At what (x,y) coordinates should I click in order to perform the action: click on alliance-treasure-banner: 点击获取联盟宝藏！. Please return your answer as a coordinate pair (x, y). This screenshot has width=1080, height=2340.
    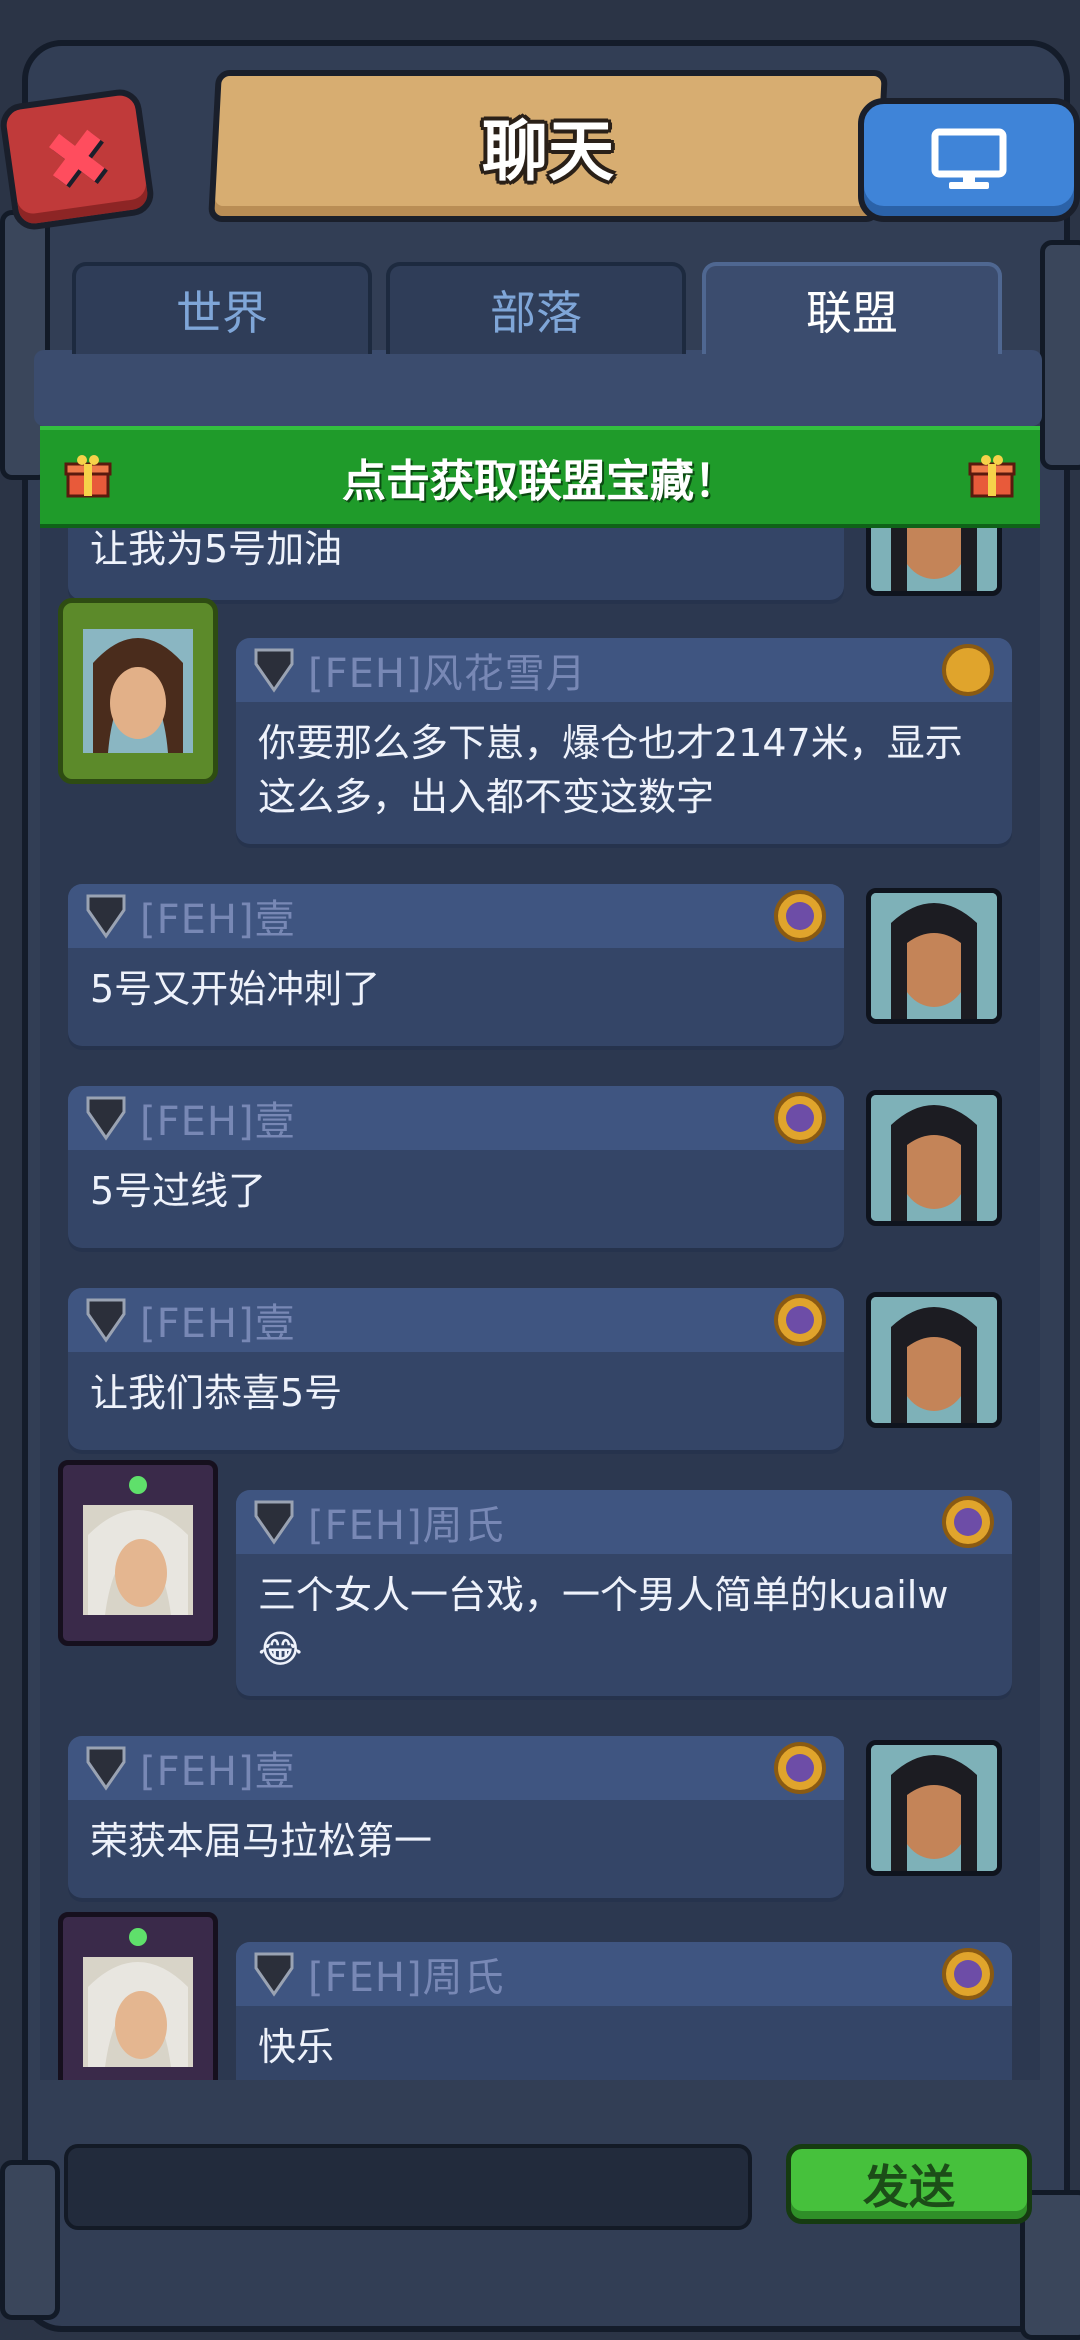
    Looking at the image, I should click on (540, 477).